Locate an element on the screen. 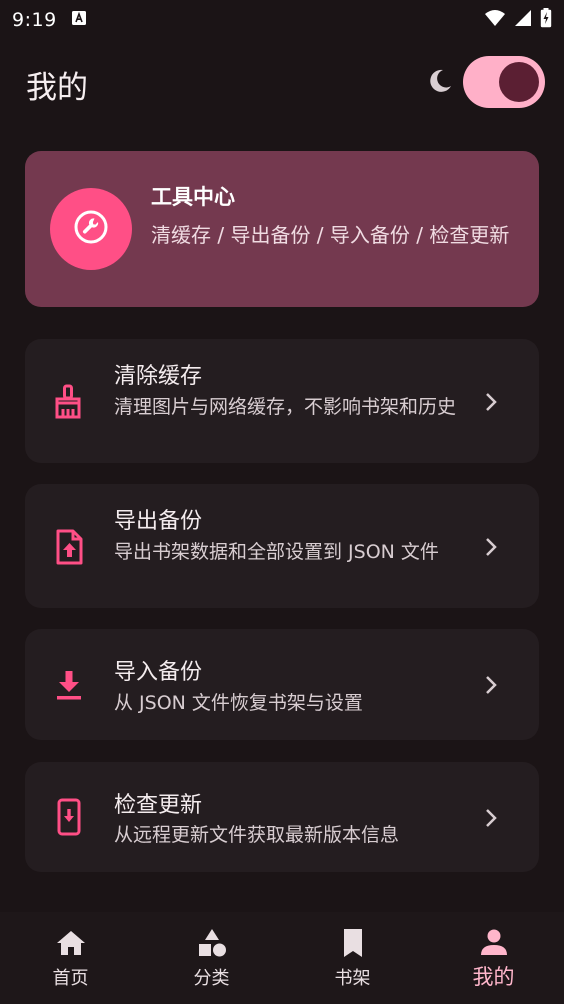 The height and width of the screenshot is (1004, 564). nav-label-bookshelf: 书架 is located at coordinates (352, 978).